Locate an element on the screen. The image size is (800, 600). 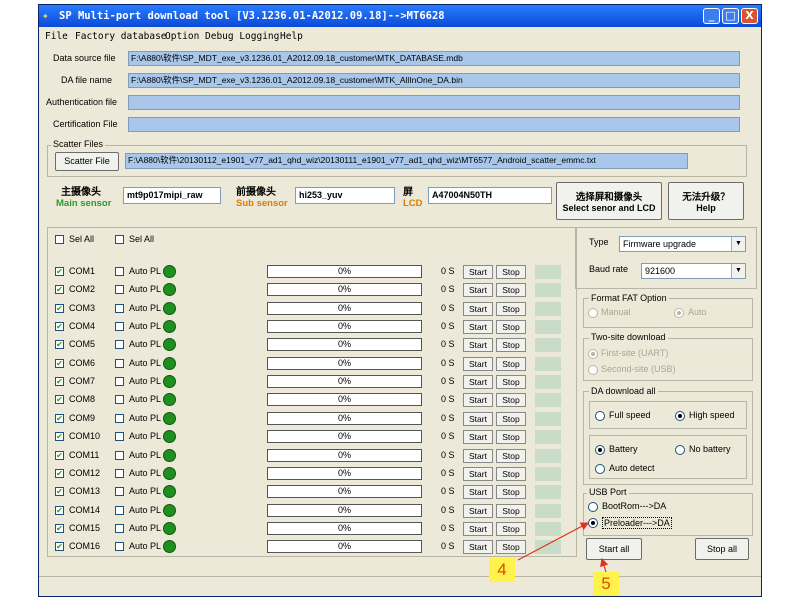
step-5-callout: 5 is located at coordinates (606, 584).